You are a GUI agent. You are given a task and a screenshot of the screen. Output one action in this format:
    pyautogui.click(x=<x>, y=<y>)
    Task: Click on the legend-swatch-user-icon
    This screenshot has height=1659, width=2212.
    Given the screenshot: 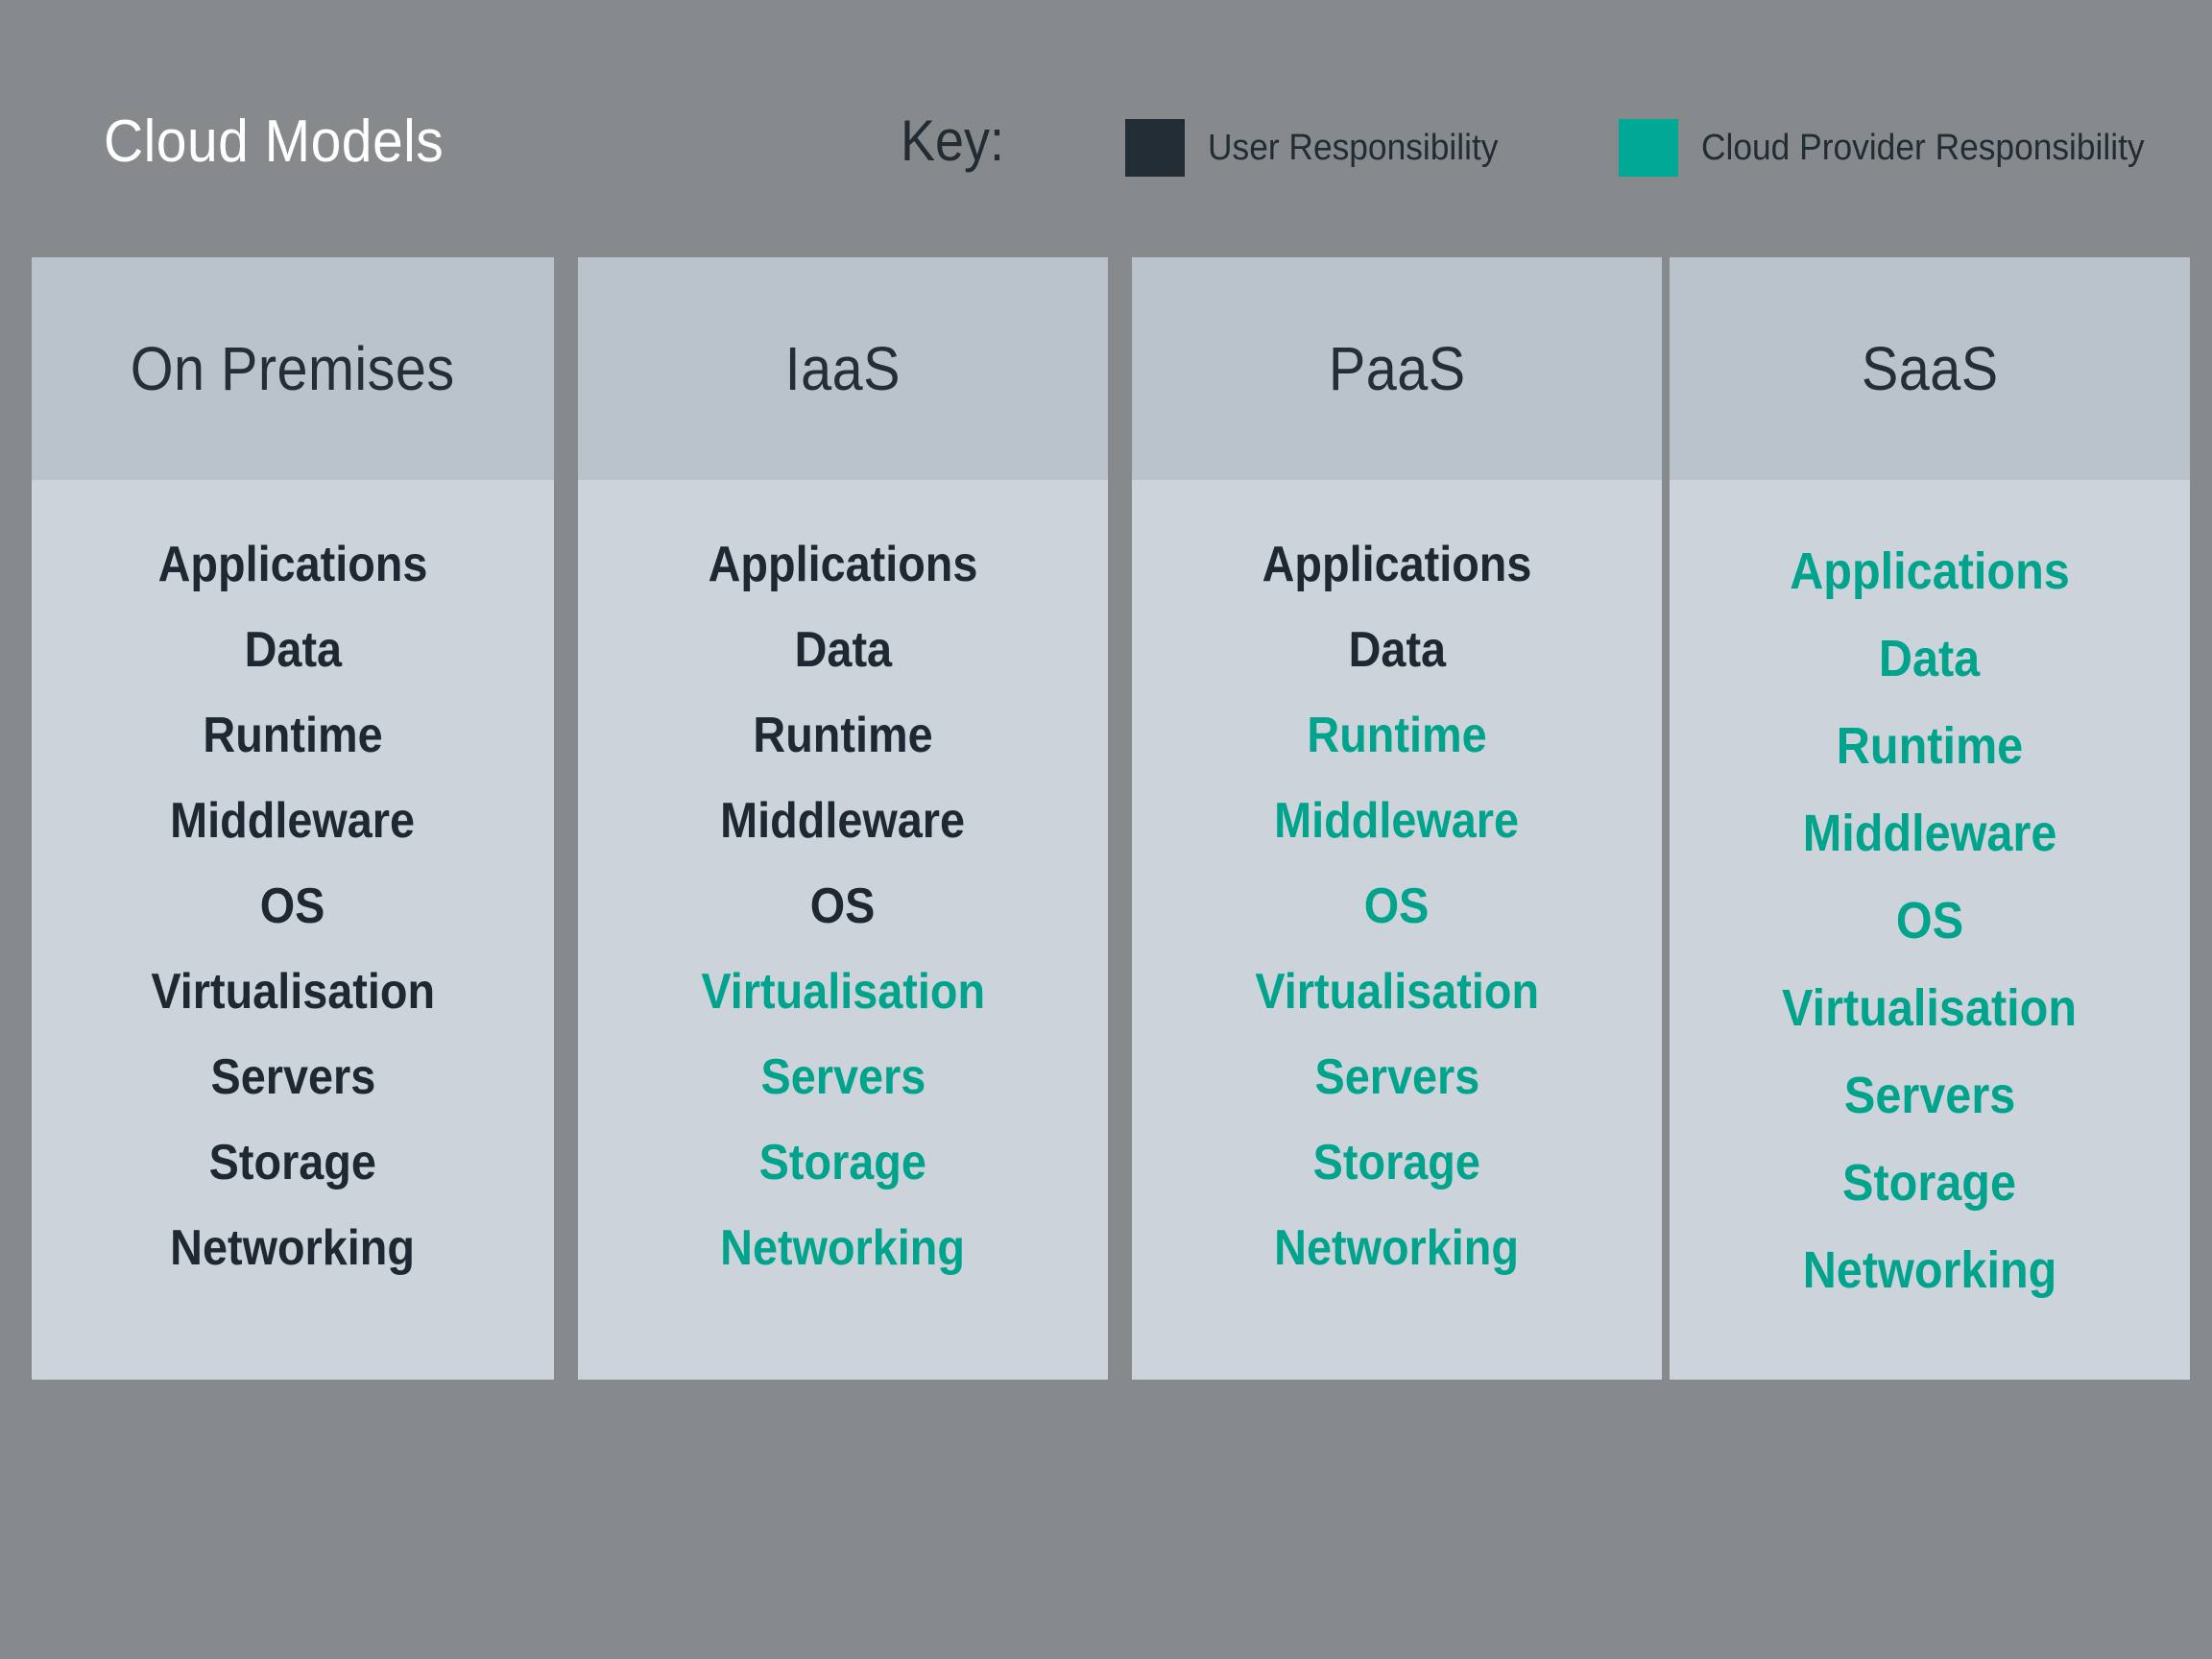 What is the action you would take?
    pyautogui.click(x=1155, y=148)
    